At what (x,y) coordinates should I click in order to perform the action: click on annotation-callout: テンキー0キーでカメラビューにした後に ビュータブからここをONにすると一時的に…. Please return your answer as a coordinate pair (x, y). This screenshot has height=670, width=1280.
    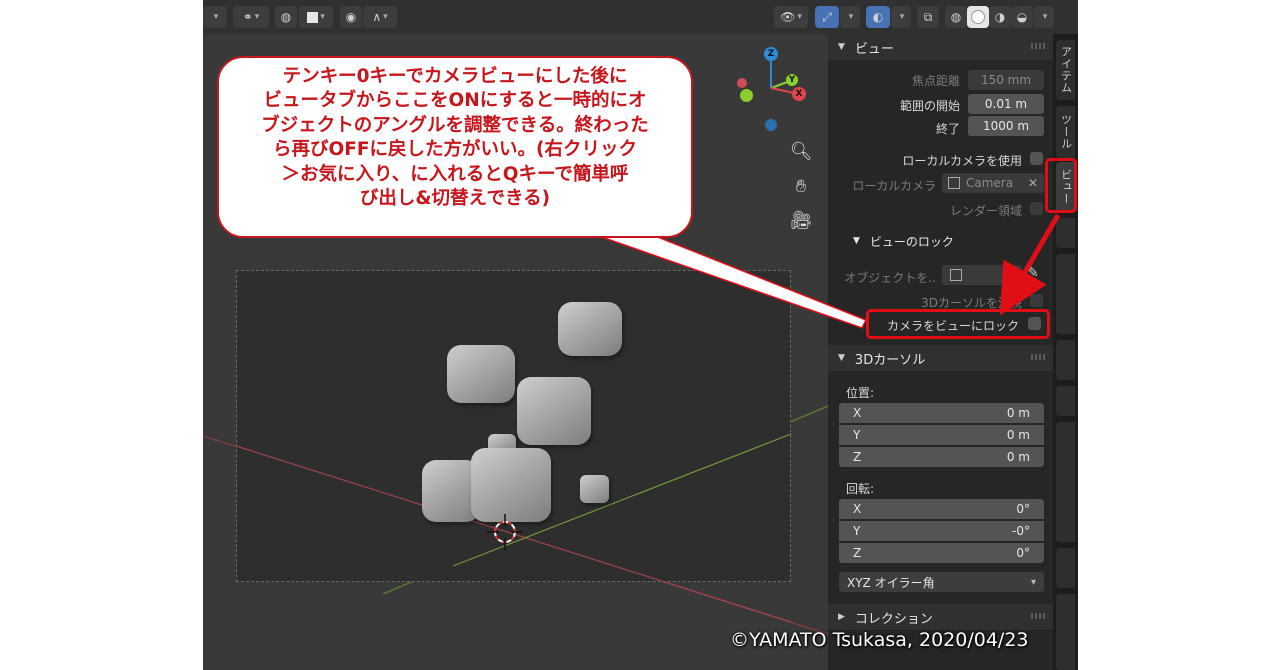
    Looking at the image, I should click on (455, 147).